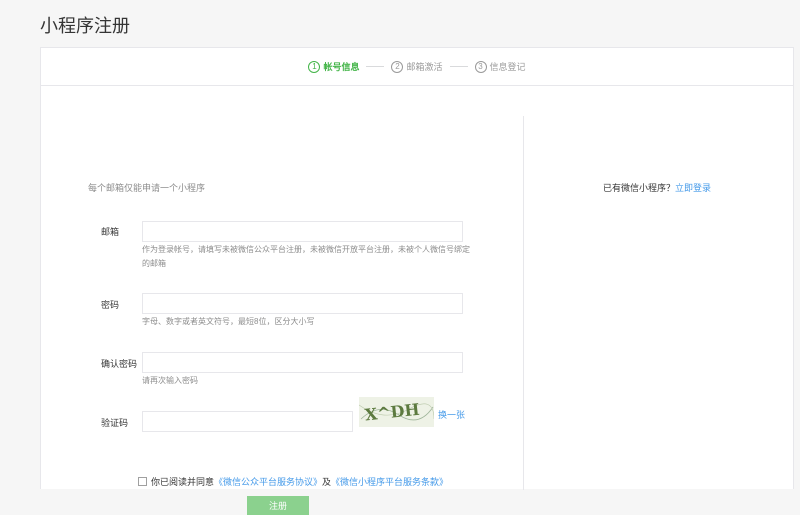 The width and height of the screenshot is (800, 515). Describe the element at coordinates (119, 364) in the screenshot. I see `confirm-password-label: 确认密码` at that location.